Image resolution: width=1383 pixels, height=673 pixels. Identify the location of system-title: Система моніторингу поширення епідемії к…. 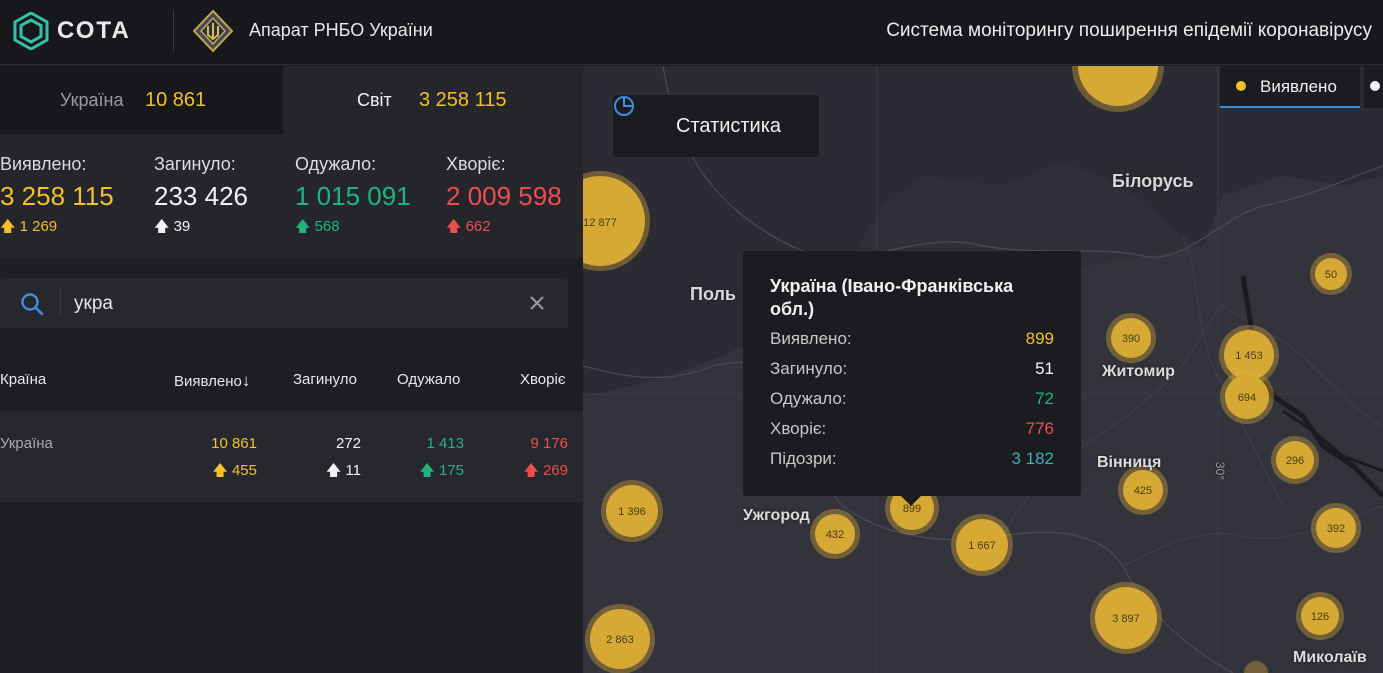
(1129, 30).